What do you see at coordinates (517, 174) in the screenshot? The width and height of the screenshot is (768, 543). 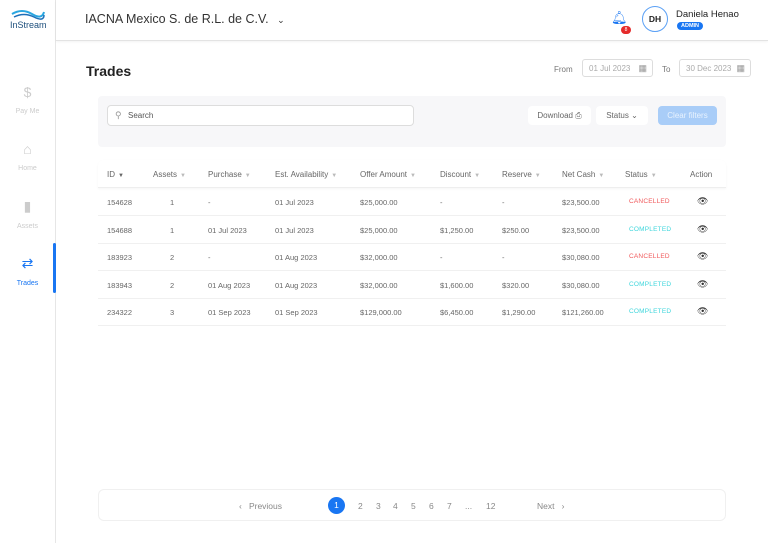 I see `column-label: Reserve` at bounding box center [517, 174].